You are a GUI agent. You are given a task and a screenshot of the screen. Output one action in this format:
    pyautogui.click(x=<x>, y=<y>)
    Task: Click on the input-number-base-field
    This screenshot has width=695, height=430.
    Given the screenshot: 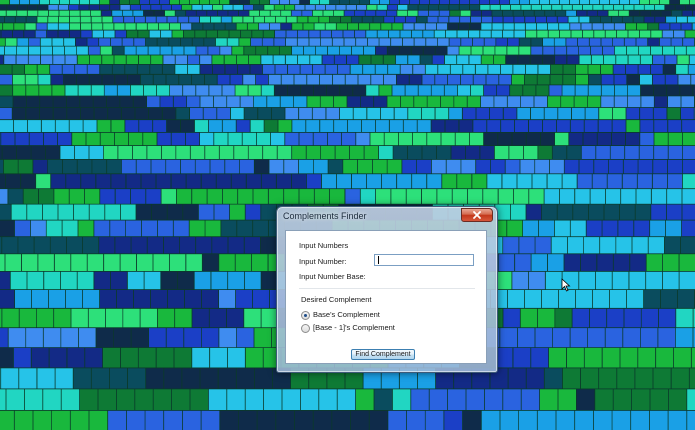 What is the action you would take?
    pyautogui.click(x=424, y=275)
    